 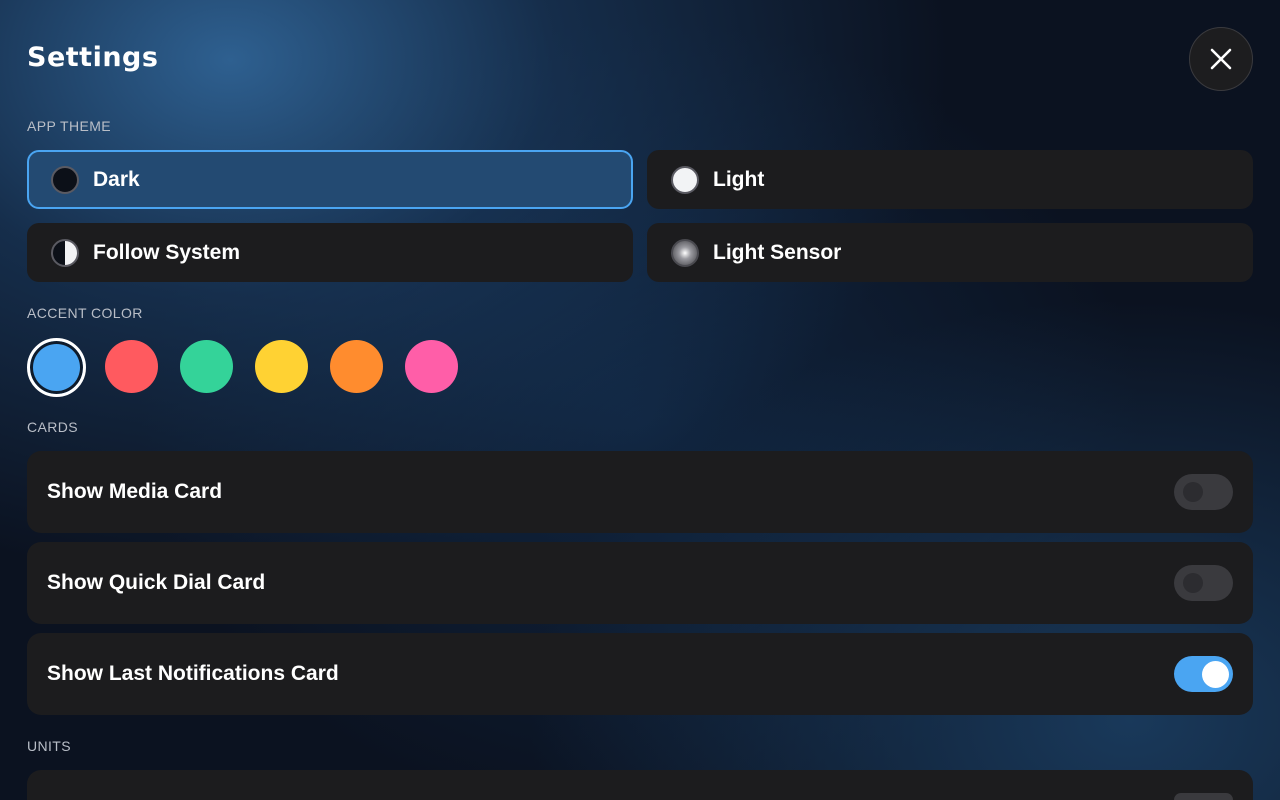 What do you see at coordinates (53, 427) in the screenshot?
I see `cards-section-label: CARDS` at bounding box center [53, 427].